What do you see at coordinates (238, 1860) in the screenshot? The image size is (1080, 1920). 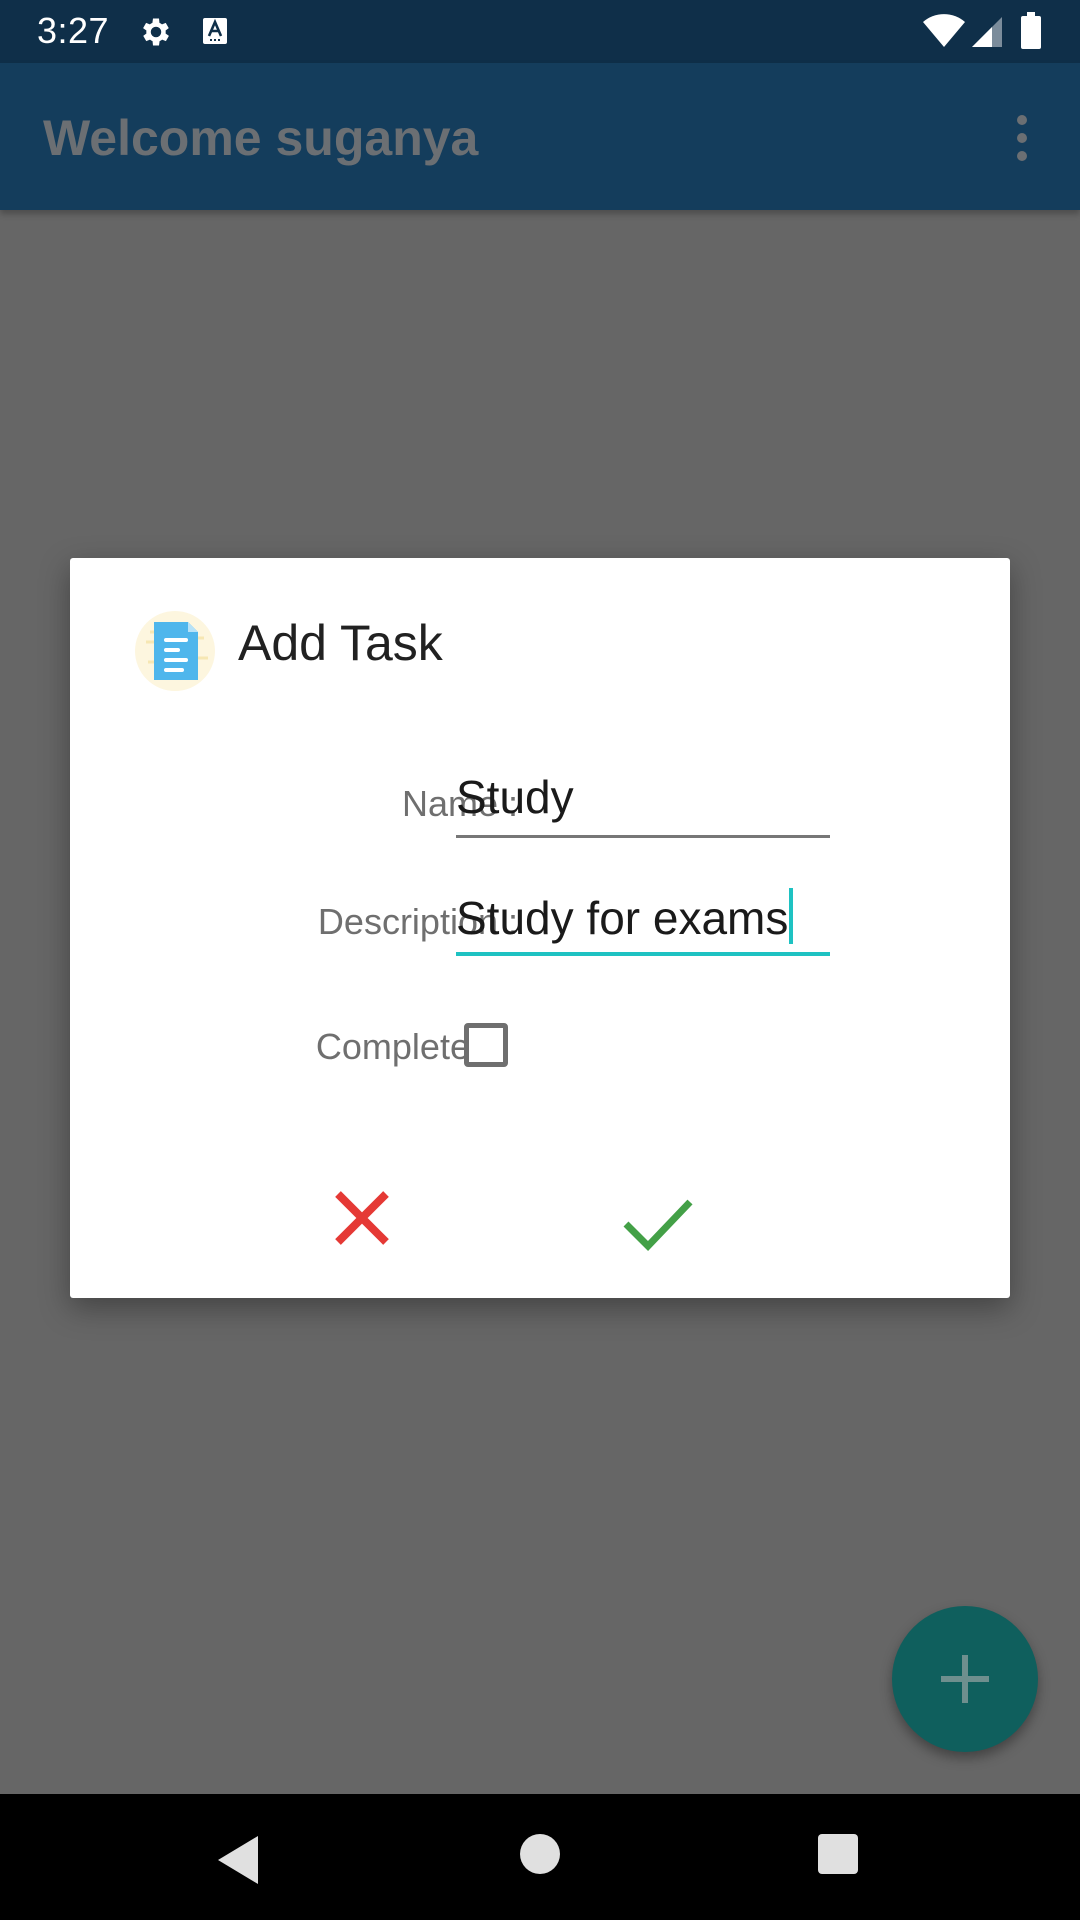 I see `back-icon` at bounding box center [238, 1860].